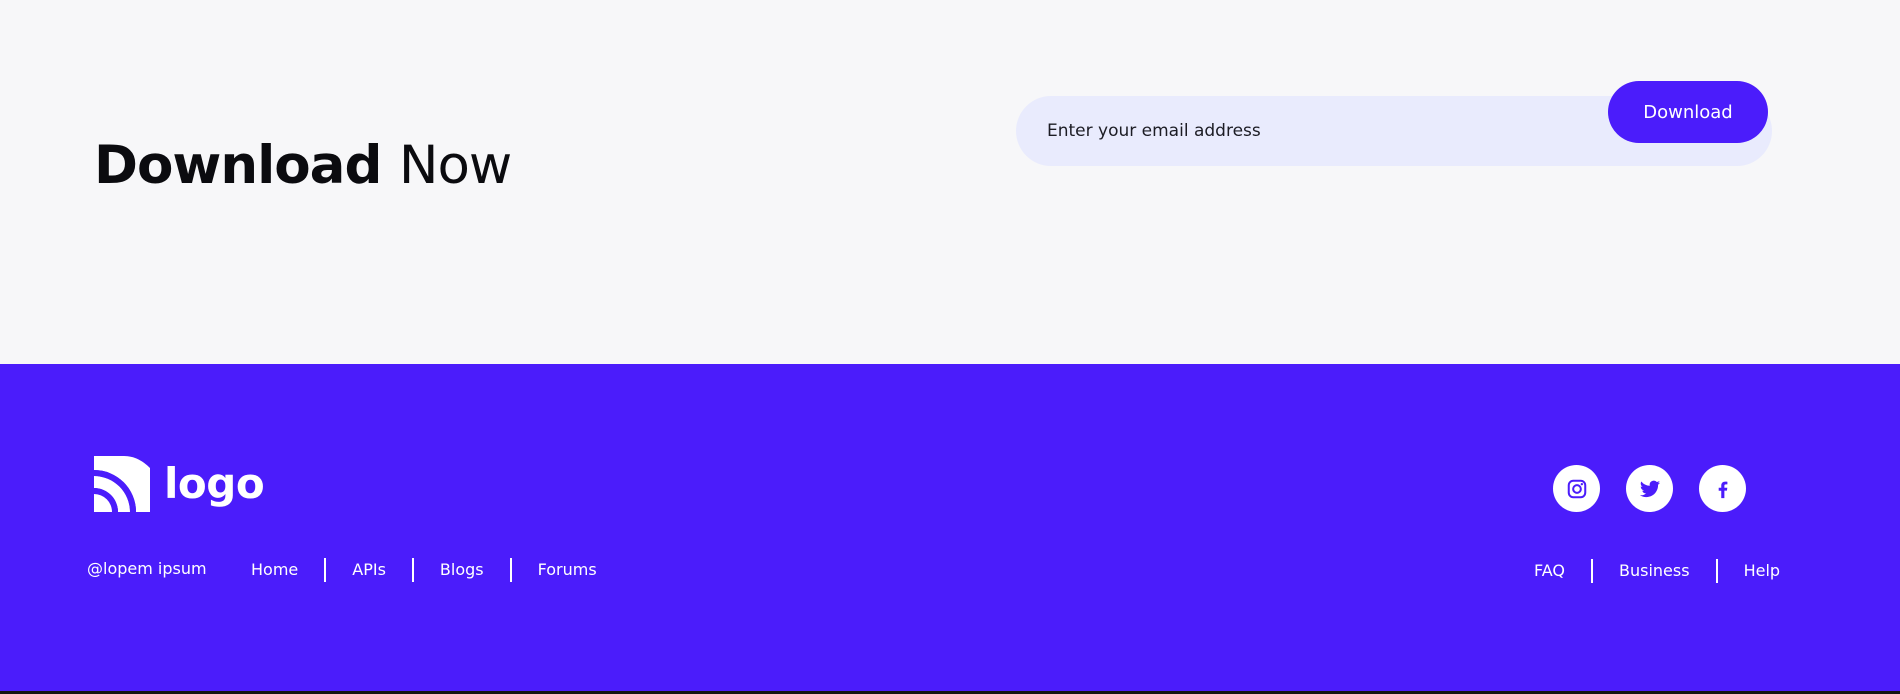  I want to click on instagram-icon, so click(1576, 488).